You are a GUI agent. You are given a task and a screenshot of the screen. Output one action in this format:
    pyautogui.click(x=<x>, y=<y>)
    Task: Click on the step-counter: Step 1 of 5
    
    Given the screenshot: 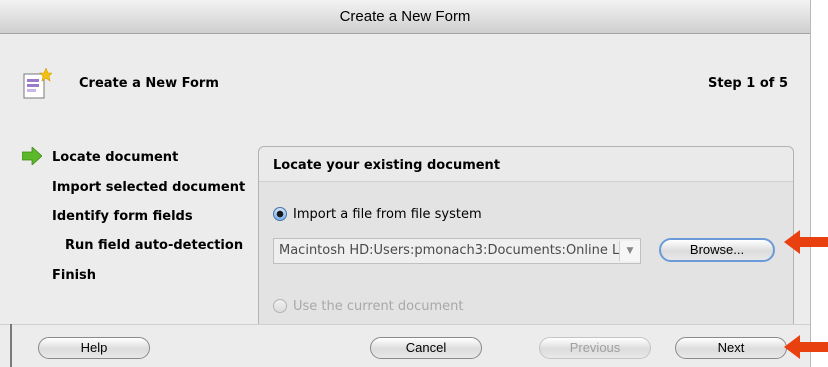 What is the action you would take?
    pyautogui.click(x=748, y=83)
    